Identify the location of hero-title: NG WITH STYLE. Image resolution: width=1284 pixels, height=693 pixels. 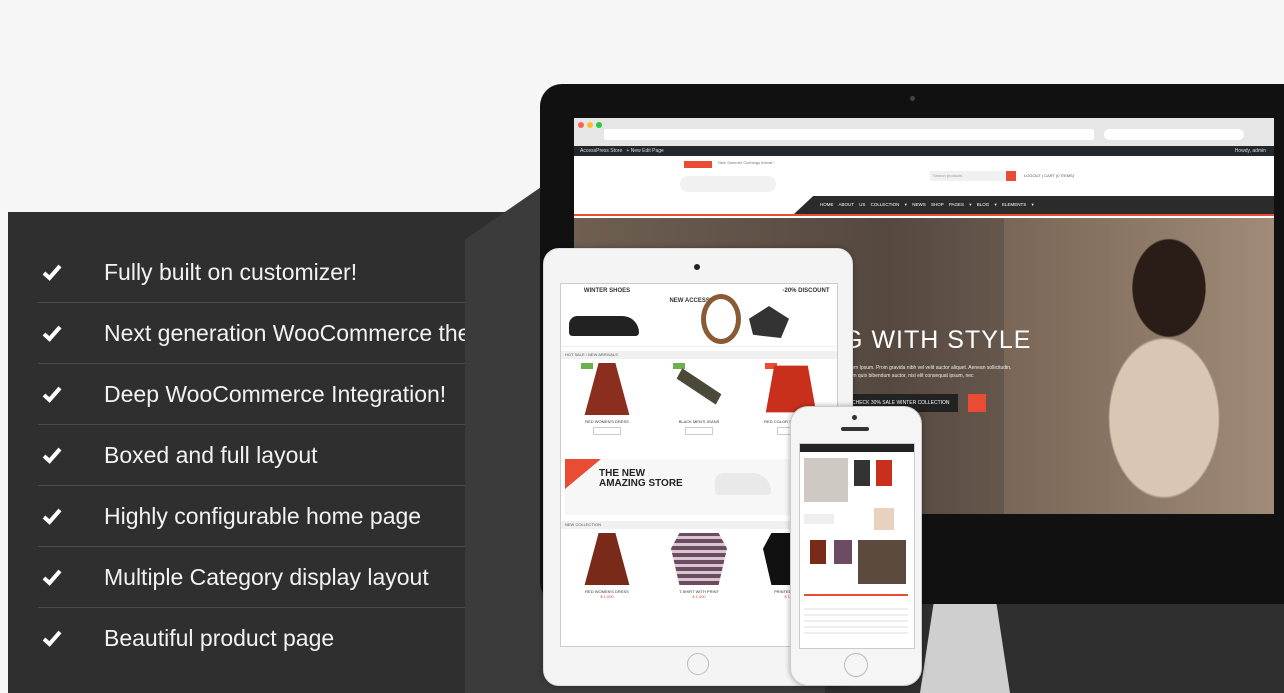
(928, 340).